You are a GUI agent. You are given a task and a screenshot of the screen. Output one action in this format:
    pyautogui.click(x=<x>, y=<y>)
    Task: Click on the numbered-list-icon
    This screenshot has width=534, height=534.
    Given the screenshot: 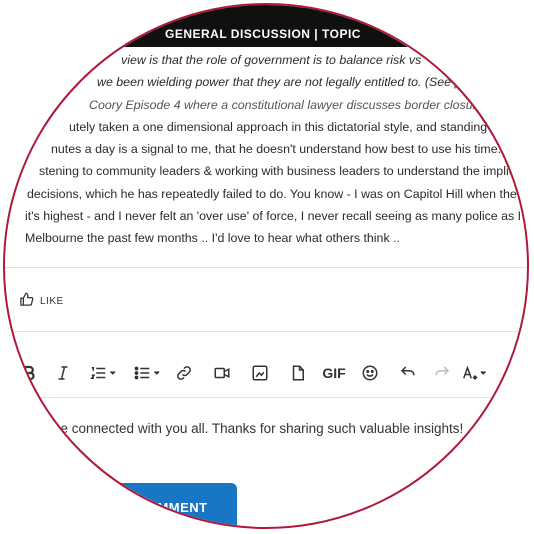 What is the action you would take?
    pyautogui.click(x=103, y=373)
    